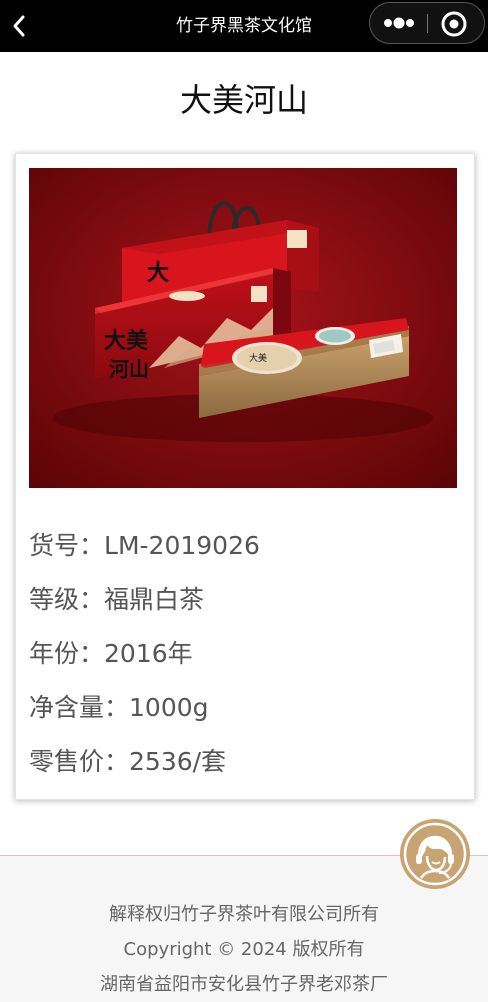 This screenshot has height=1002, width=488. Describe the element at coordinates (129, 369) in the screenshot. I see `svg-text: 河山` at that location.